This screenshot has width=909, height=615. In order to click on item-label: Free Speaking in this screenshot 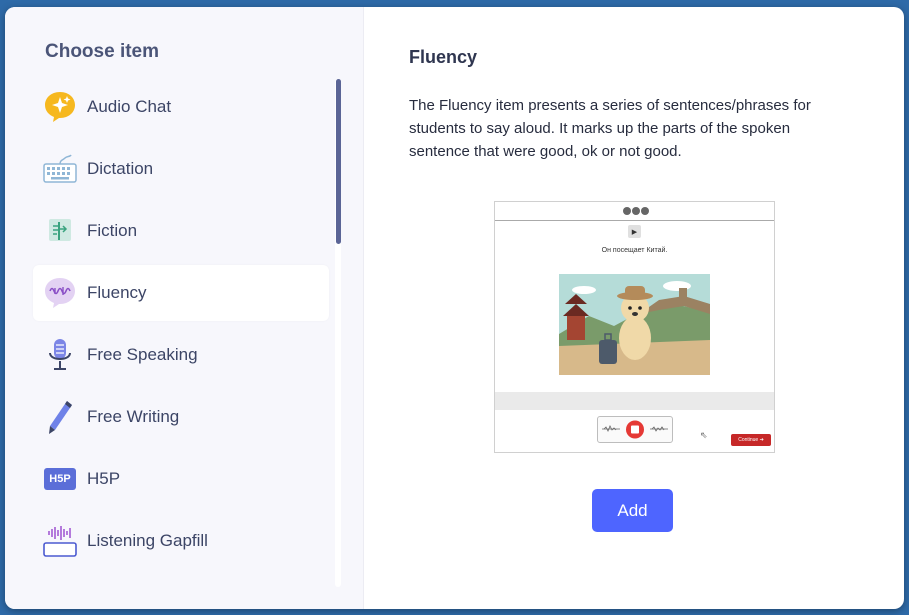, I will do `click(142, 354)`.